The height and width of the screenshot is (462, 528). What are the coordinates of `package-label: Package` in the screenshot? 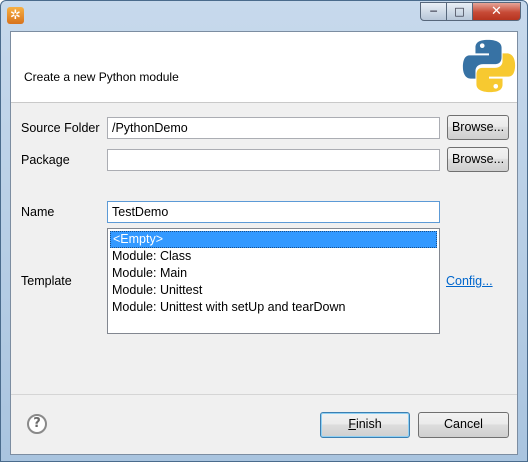 It's located at (45, 160).